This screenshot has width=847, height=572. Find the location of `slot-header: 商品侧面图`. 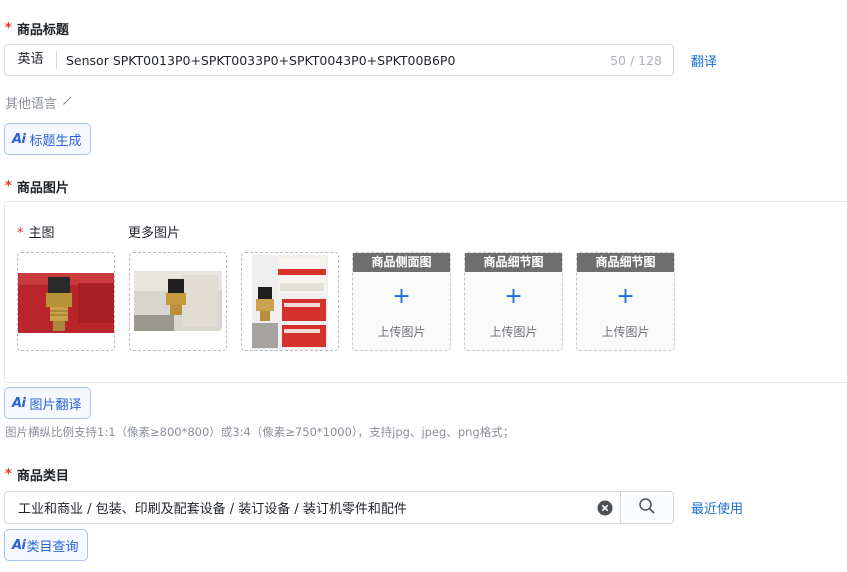

slot-header: 商品侧面图 is located at coordinates (401, 262).